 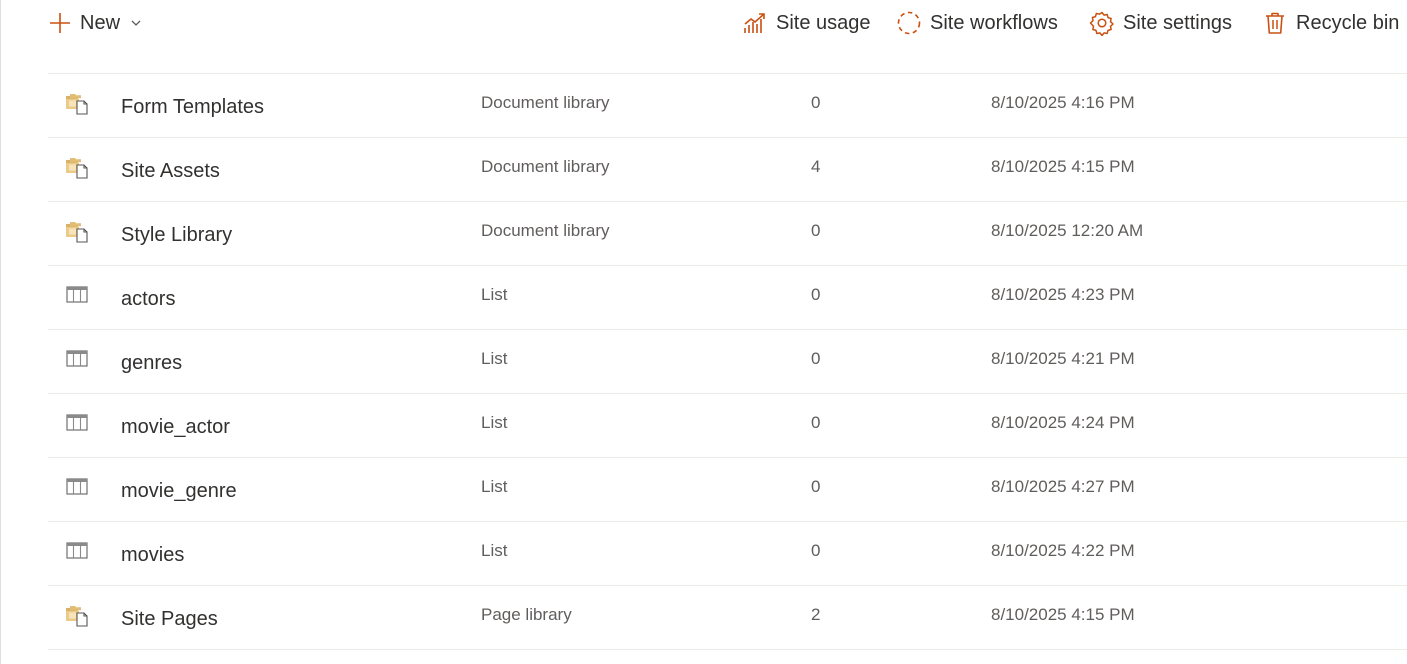 What do you see at coordinates (1275, 23) in the screenshot?
I see `trash-icon` at bounding box center [1275, 23].